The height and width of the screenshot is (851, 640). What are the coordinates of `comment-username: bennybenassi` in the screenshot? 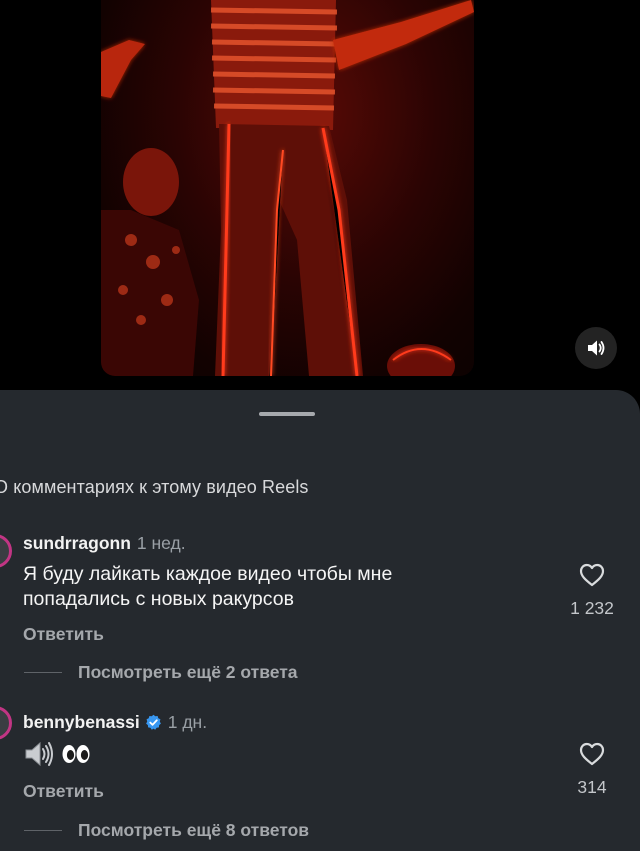 It's located at (81, 722).